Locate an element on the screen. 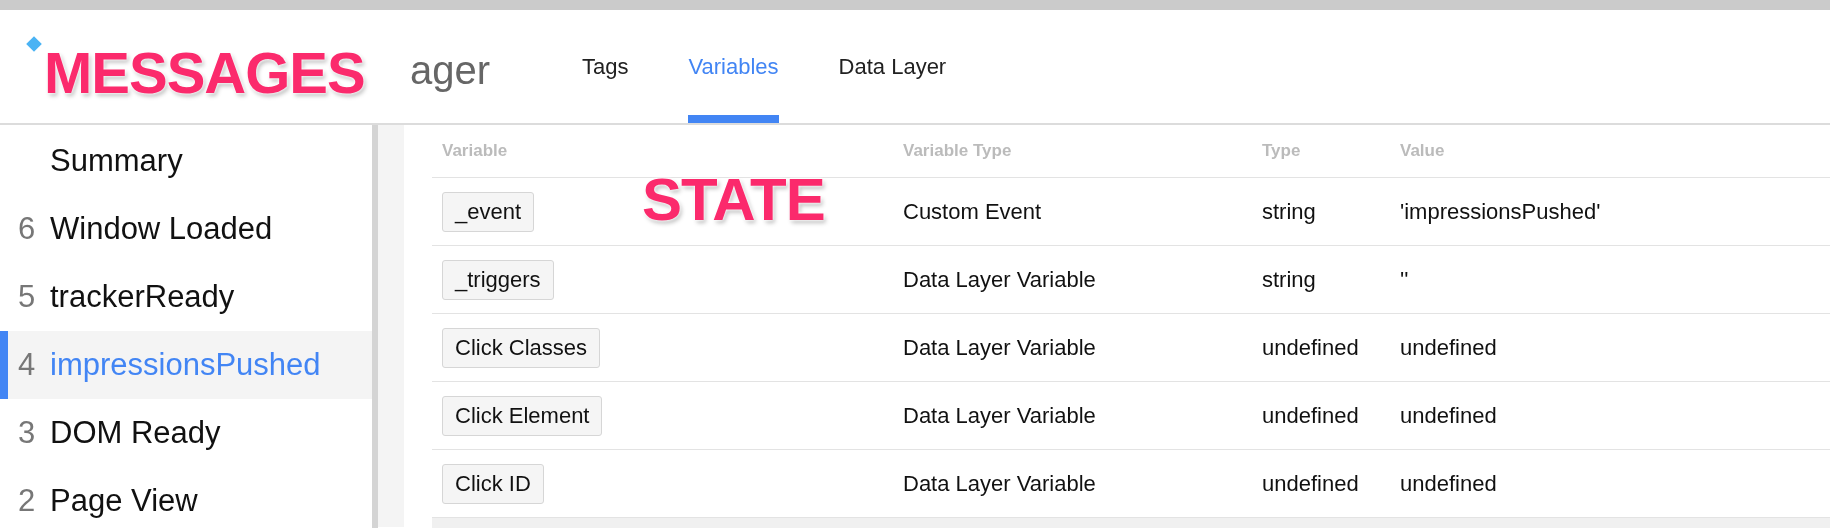 This screenshot has width=1830, height=528. message-item: Summary is located at coordinates (186, 161).